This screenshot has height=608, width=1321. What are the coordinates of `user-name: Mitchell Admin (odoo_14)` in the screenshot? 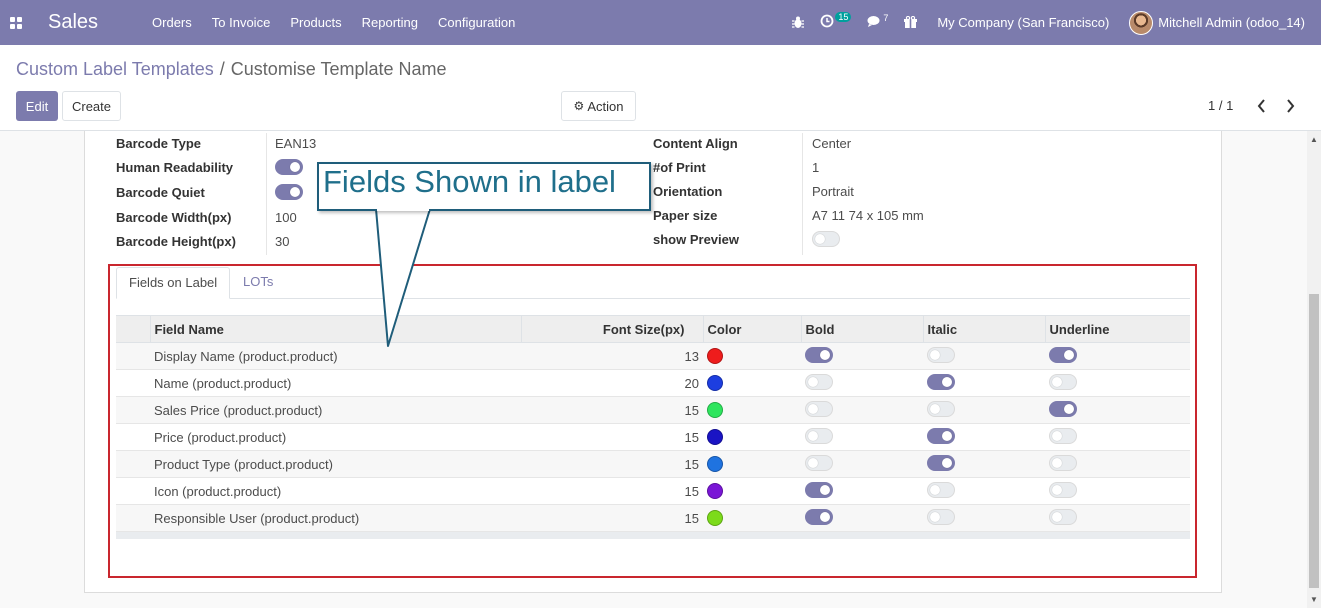 It's located at (1231, 22).